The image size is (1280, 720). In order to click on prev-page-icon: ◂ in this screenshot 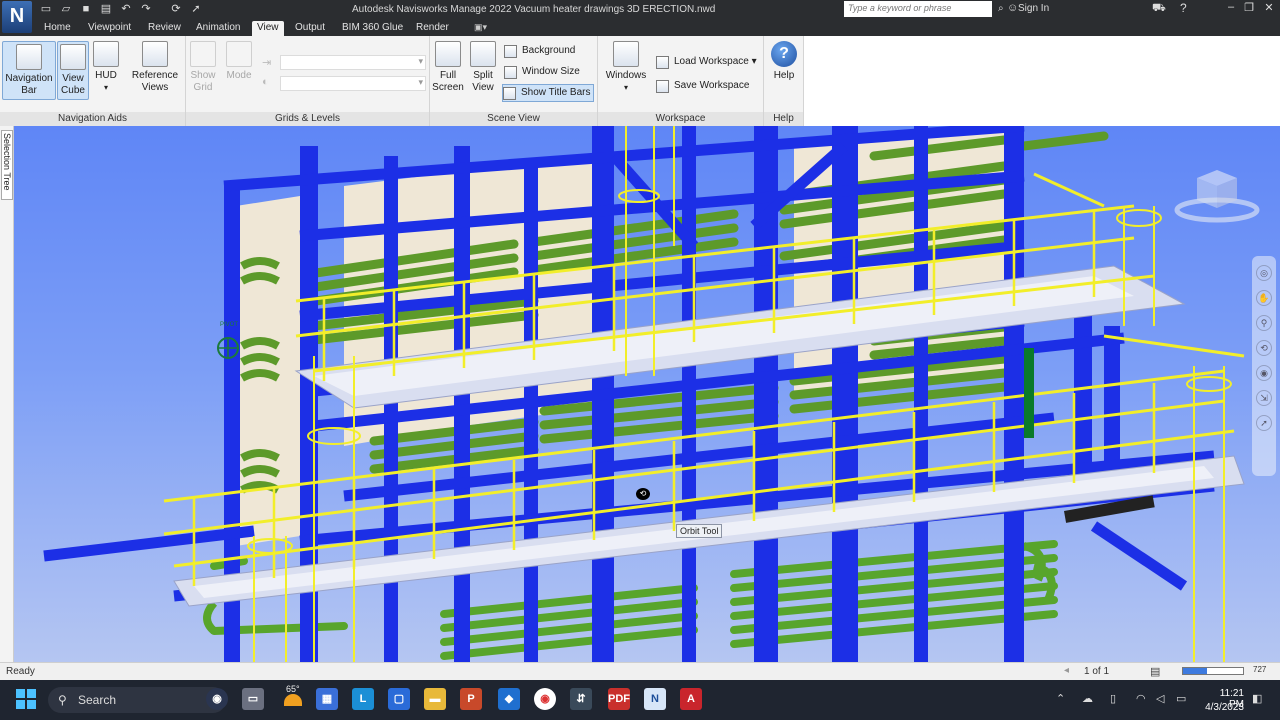, I will do `click(1066, 670)`.